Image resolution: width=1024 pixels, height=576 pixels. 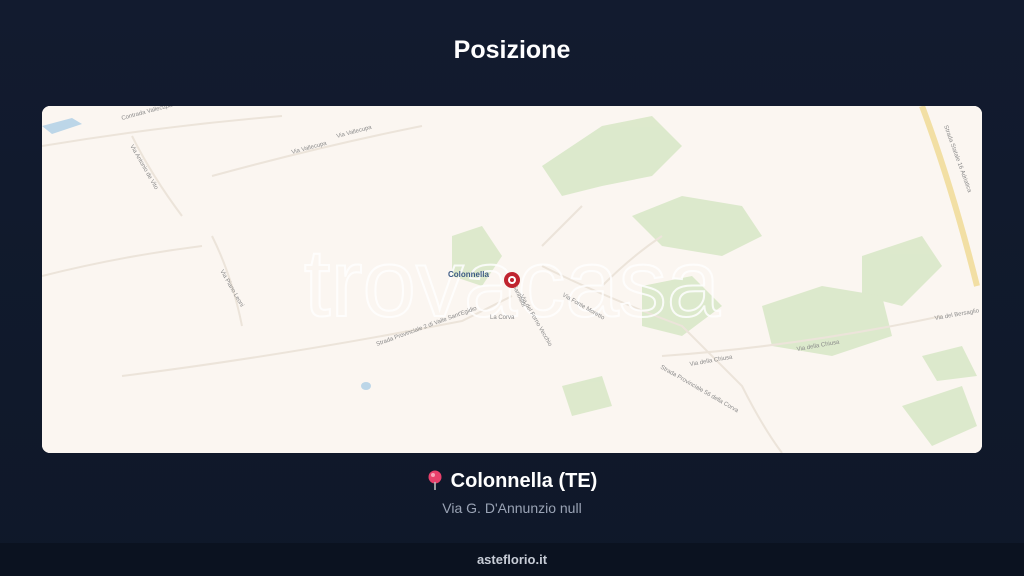 I want to click on footer: asteflorio.it, so click(x=512, y=559).